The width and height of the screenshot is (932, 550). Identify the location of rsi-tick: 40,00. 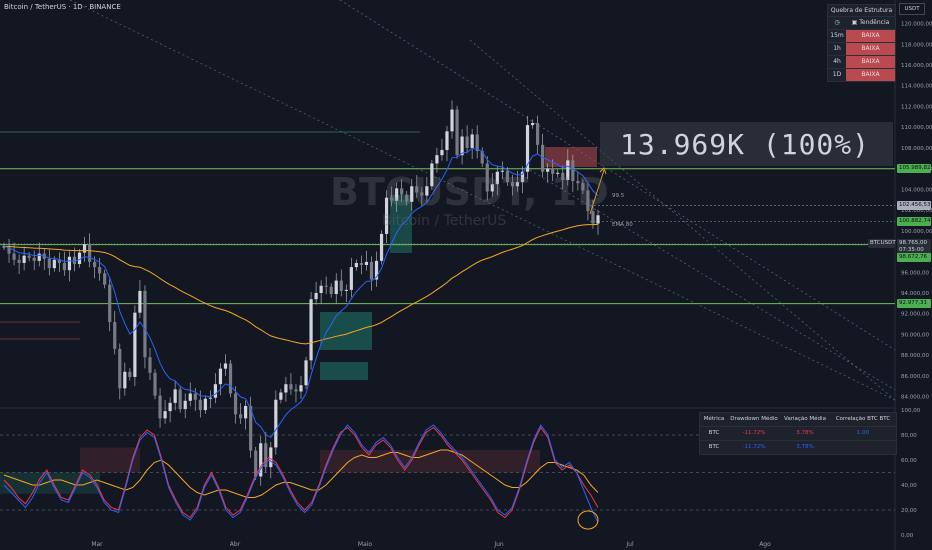
(909, 486).